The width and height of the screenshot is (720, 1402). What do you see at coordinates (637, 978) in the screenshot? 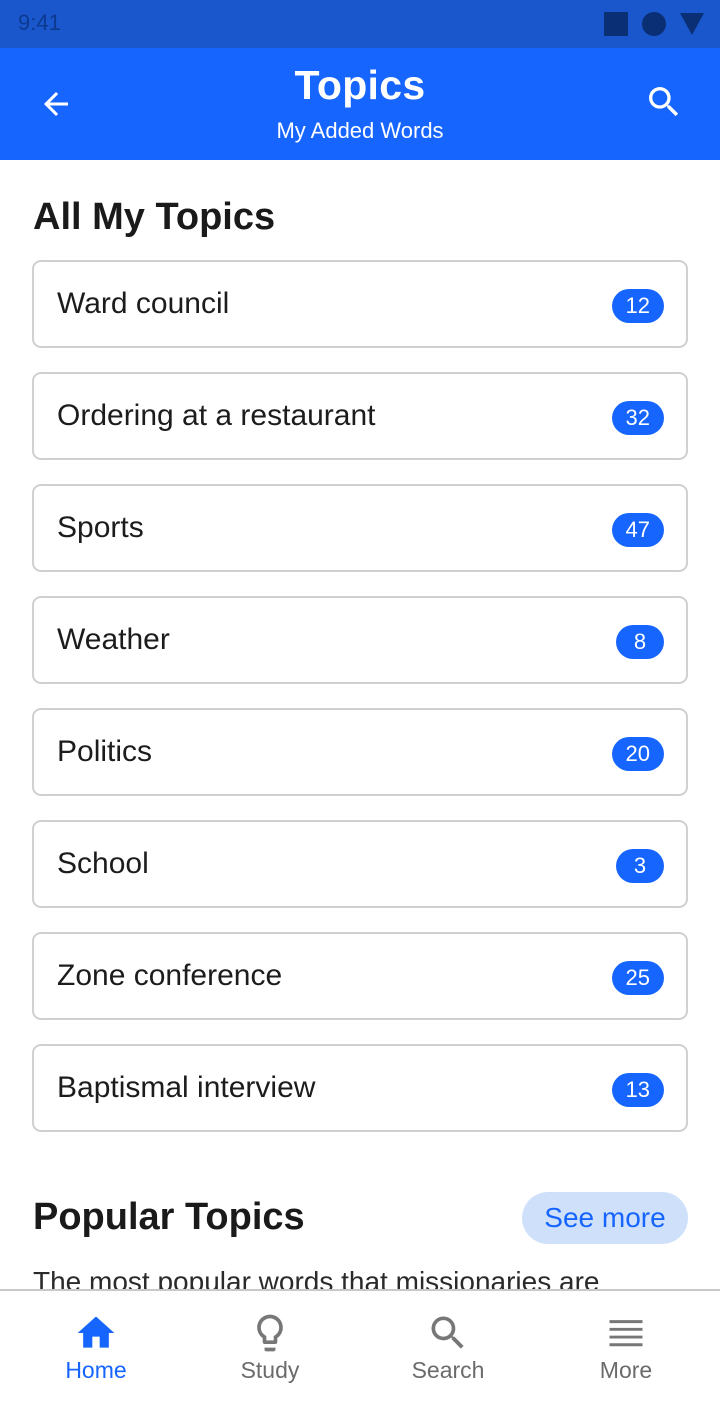
I see `topic-count-badge: 25` at bounding box center [637, 978].